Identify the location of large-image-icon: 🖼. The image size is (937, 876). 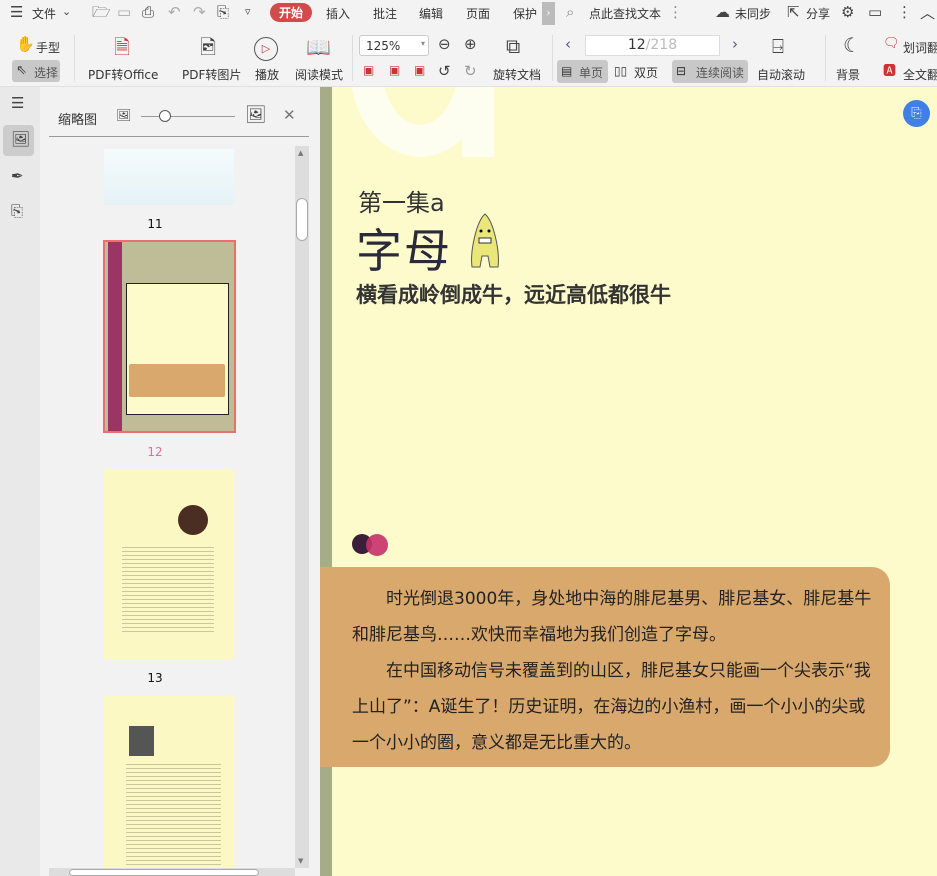
(256, 115).